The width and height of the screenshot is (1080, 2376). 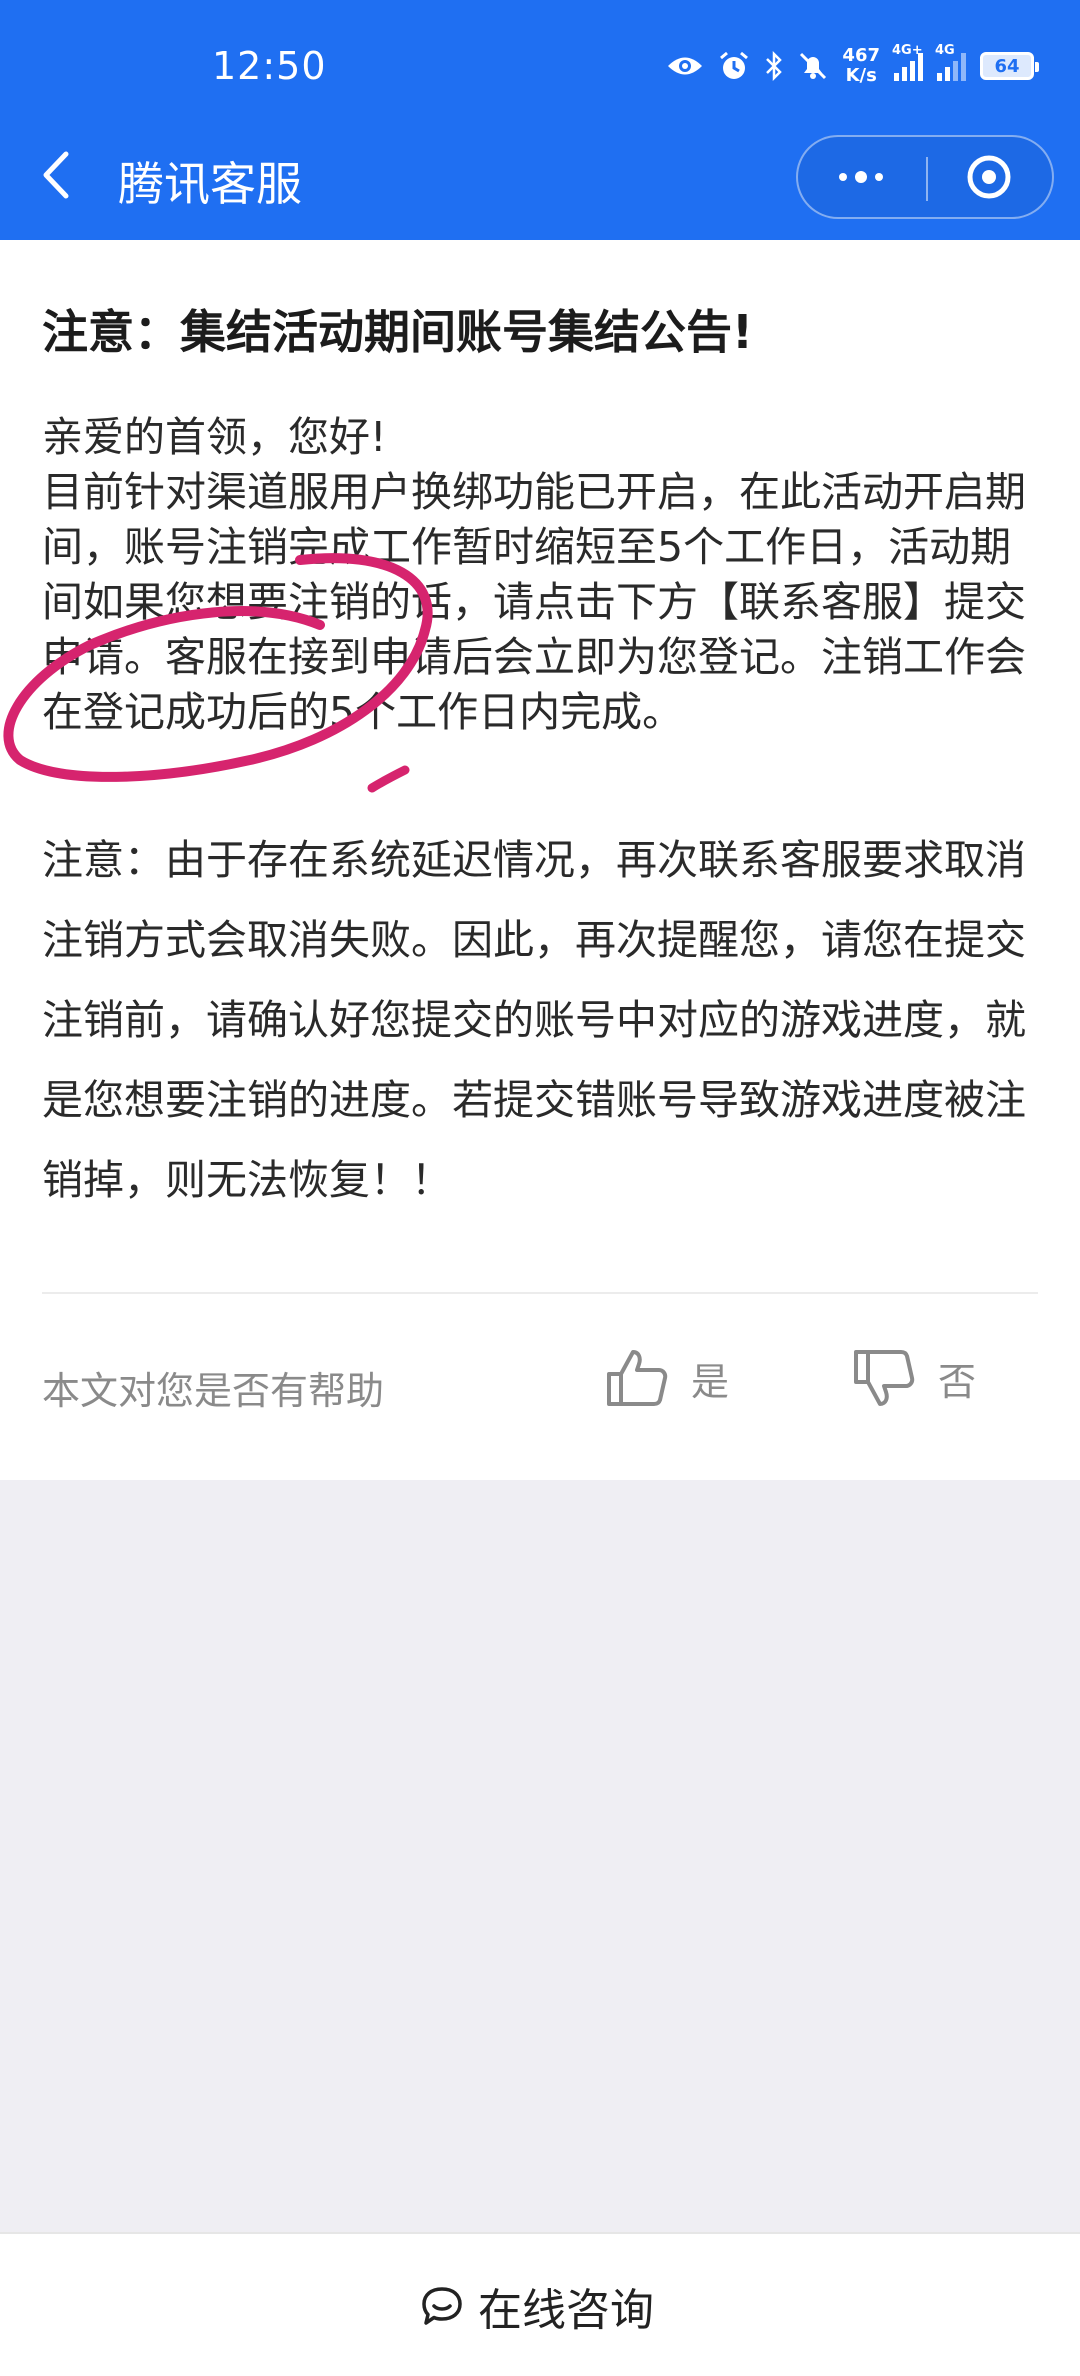 What do you see at coordinates (442, 2306) in the screenshot?
I see `chat-bubble-icon` at bounding box center [442, 2306].